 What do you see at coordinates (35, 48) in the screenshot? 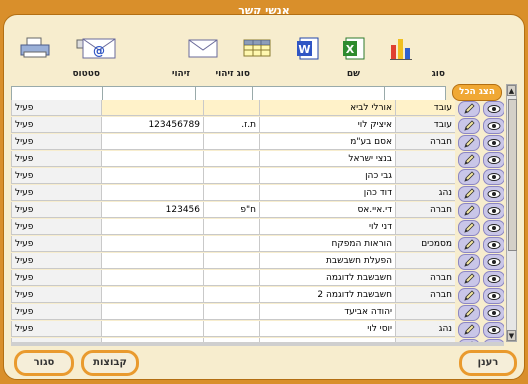
I see `printer-icon` at bounding box center [35, 48].